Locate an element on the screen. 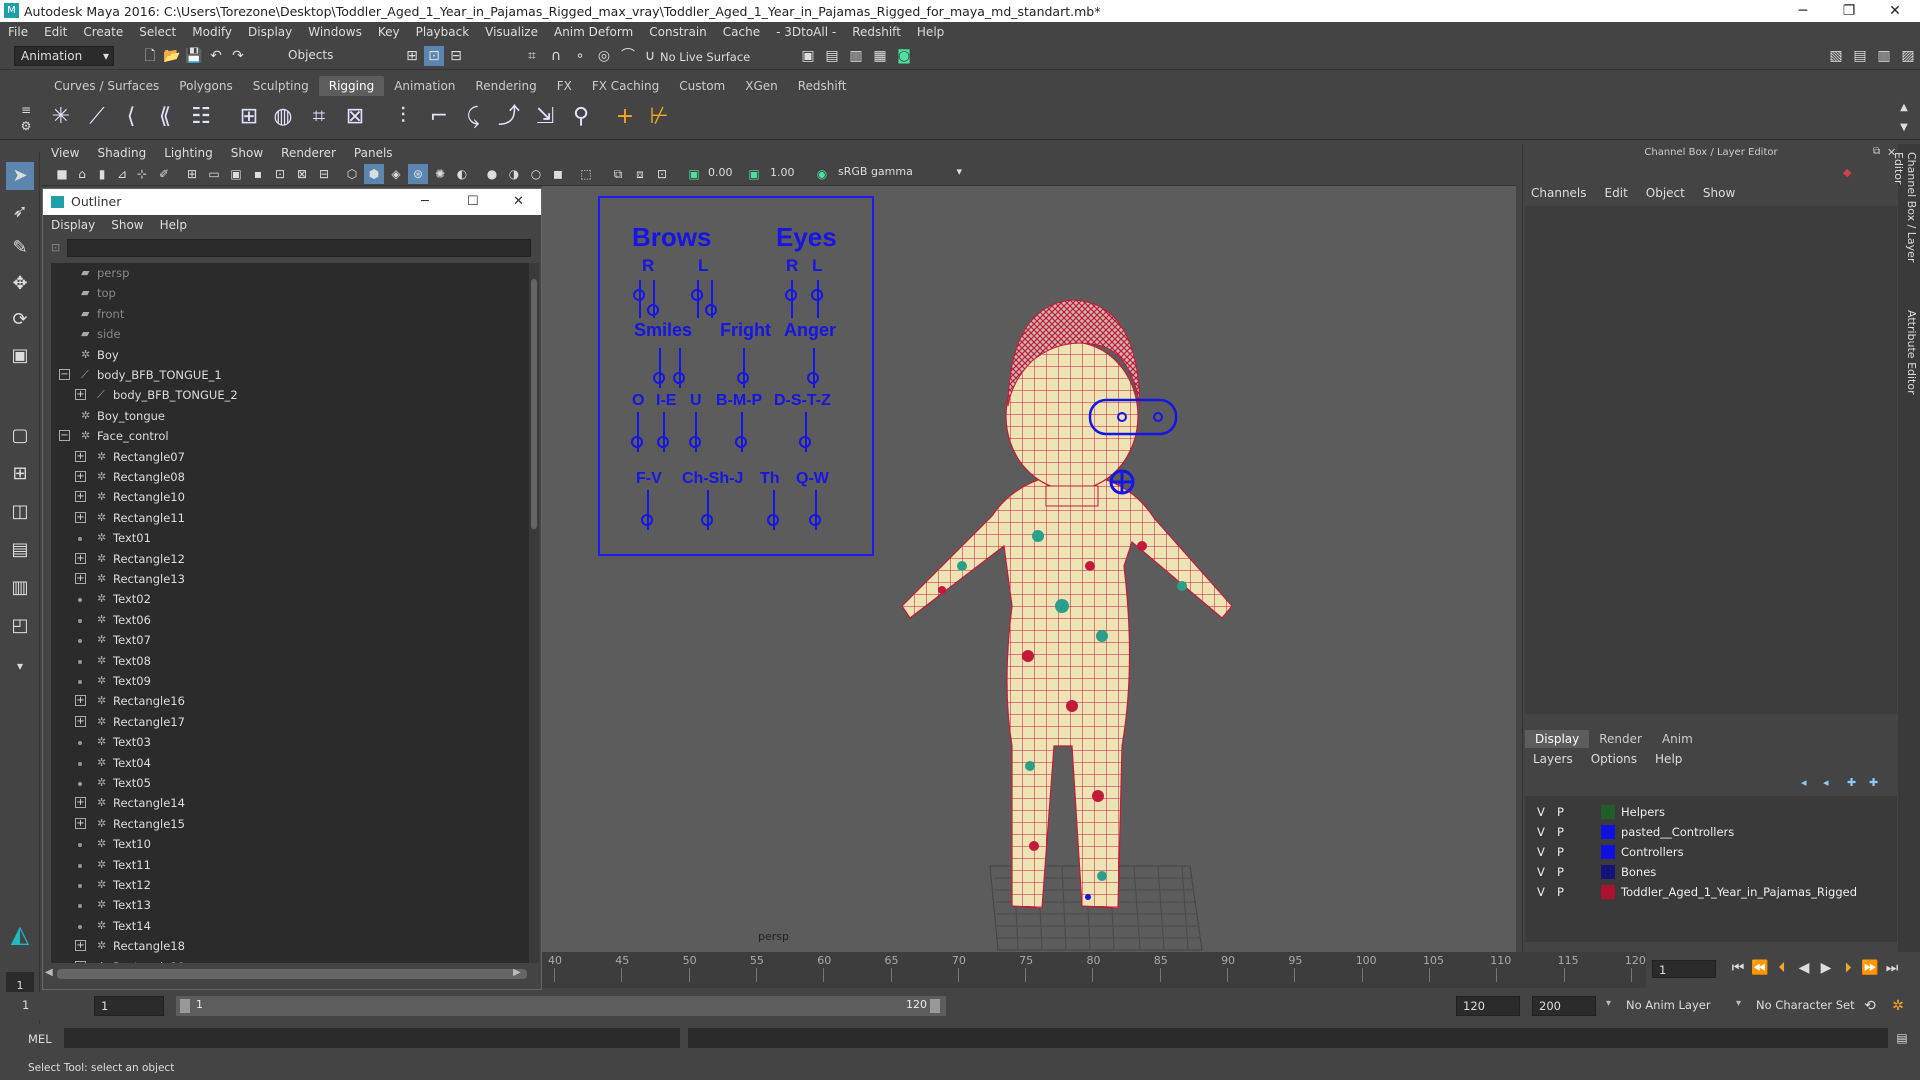 The width and height of the screenshot is (1920, 1080). snap-grid-icon: ⌗ is located at coordinates (532, 56).